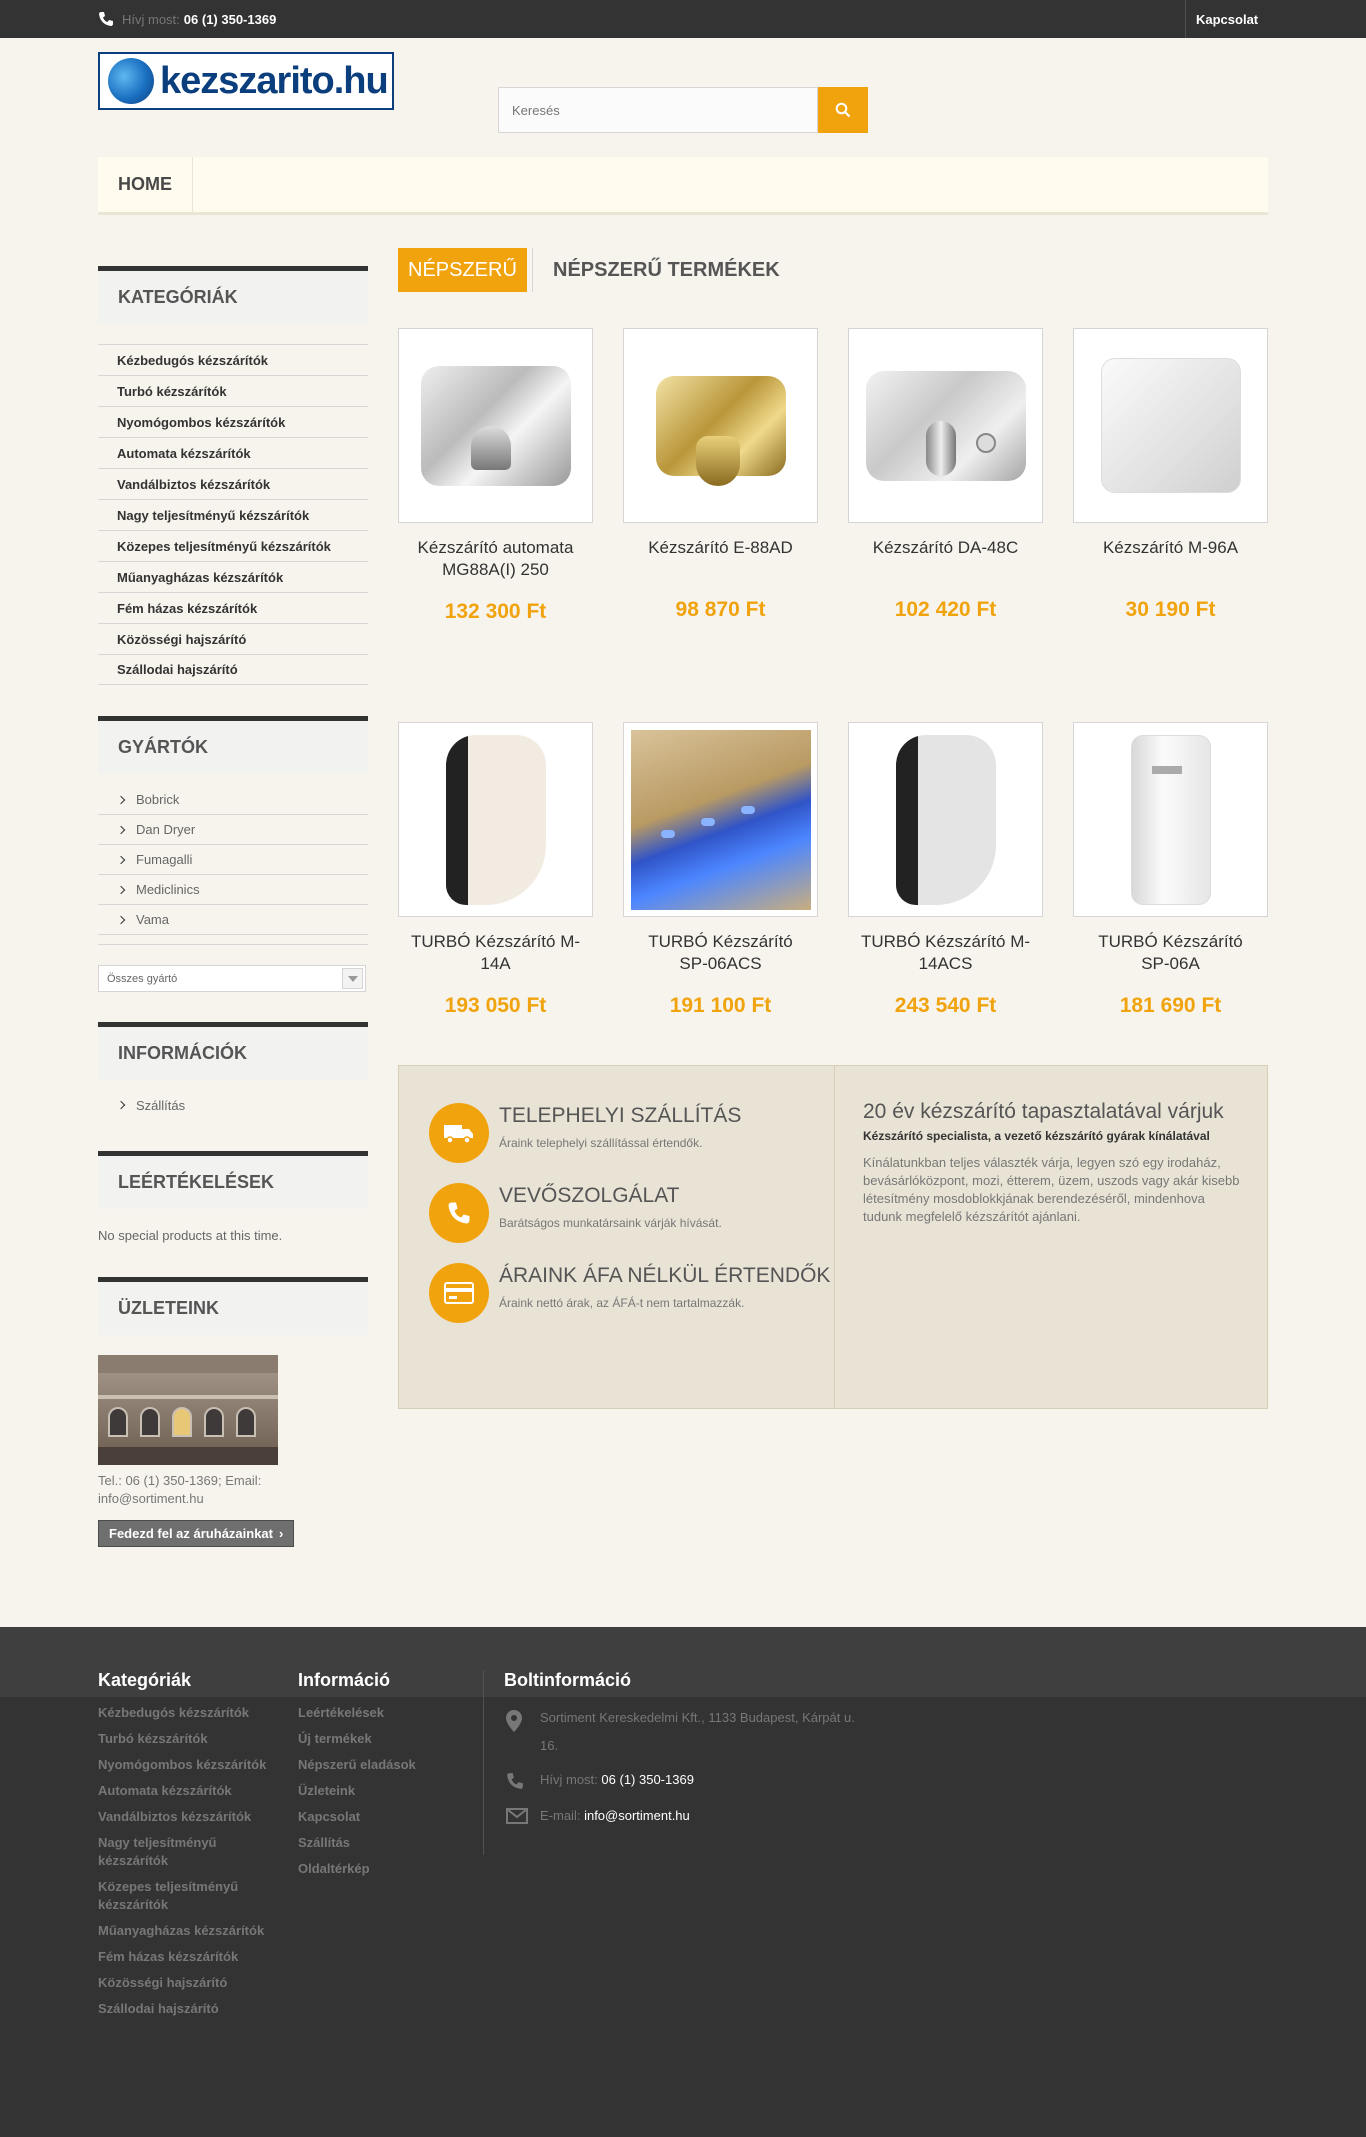  Describe the element at coordinates (1226, 19) in the screenshot. I see `contact-link: Kapcsolat` at that location.